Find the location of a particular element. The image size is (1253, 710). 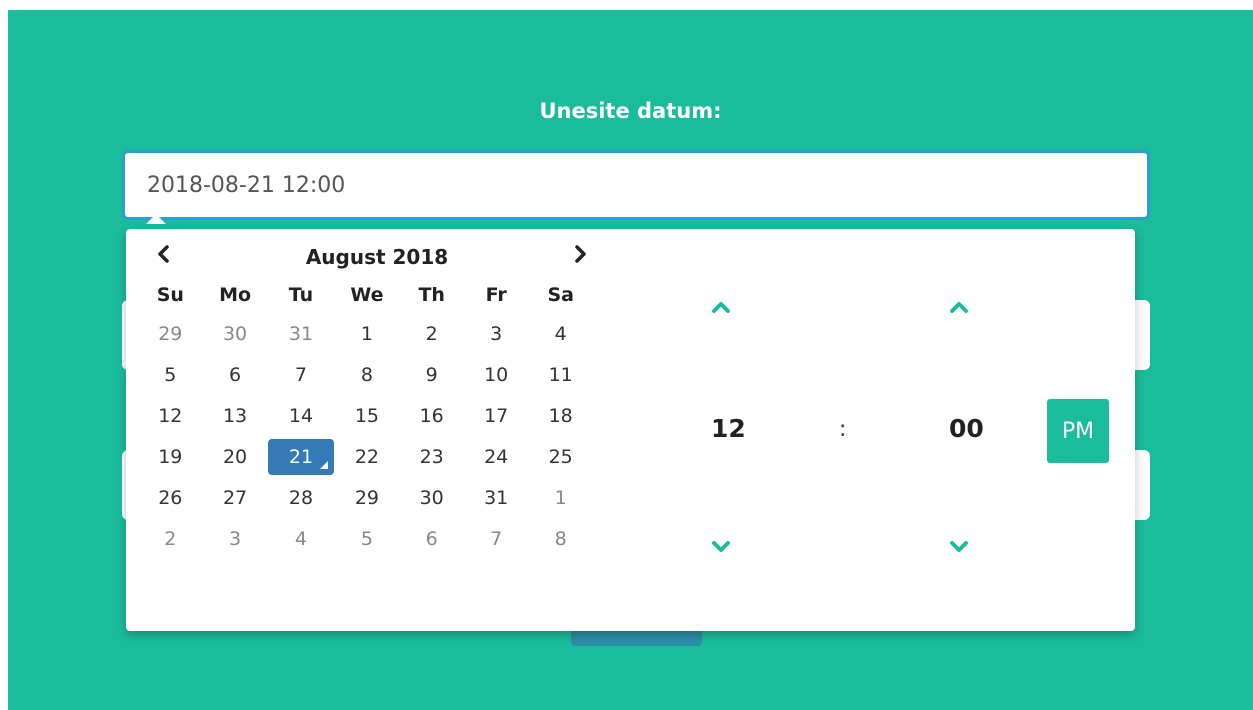

day-cell: 10 is located at coordinates (496, 374).